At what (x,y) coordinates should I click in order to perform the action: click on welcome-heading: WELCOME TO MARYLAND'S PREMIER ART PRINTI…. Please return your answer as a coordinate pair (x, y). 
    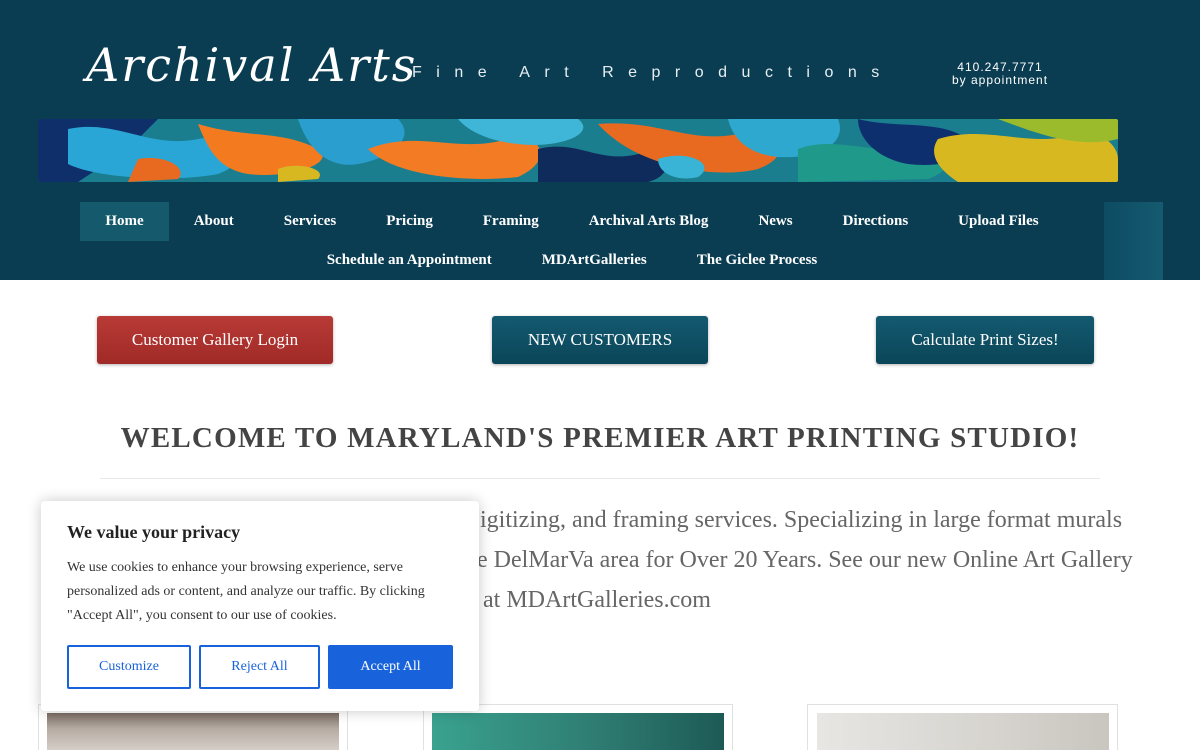
    Looking at the image, I should click on (600, 438).